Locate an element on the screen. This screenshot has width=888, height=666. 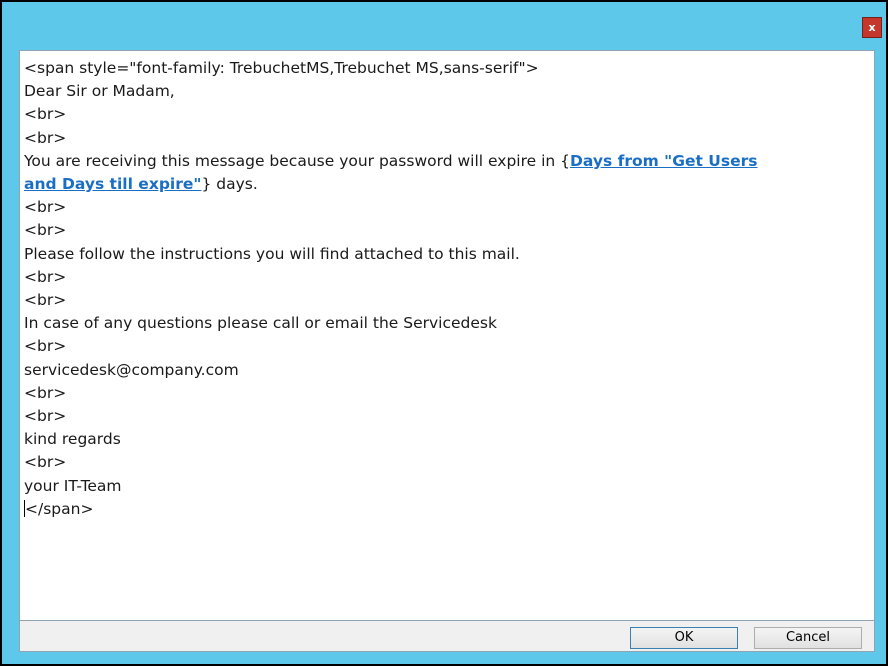
title-bar: x is located at coordinates (444, 26).